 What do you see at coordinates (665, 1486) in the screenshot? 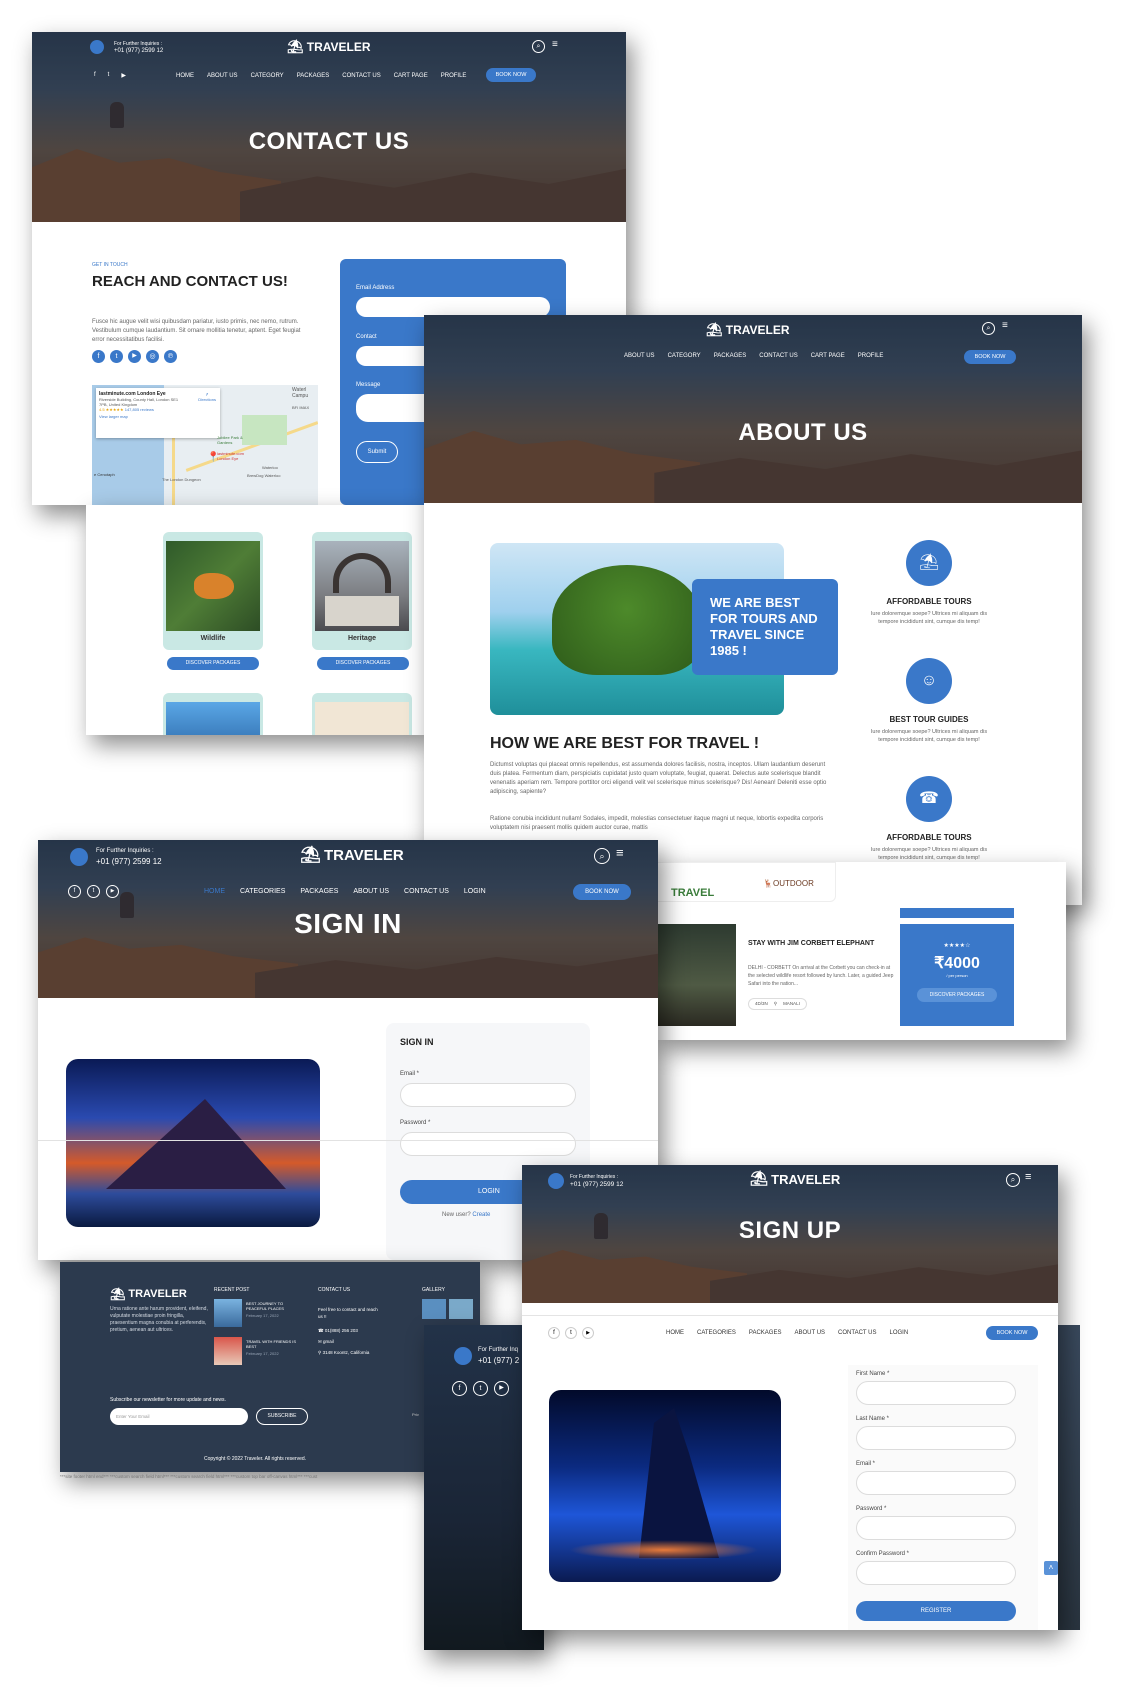
I see `aurora-mountain-image` at bounding box center [665, 1486].